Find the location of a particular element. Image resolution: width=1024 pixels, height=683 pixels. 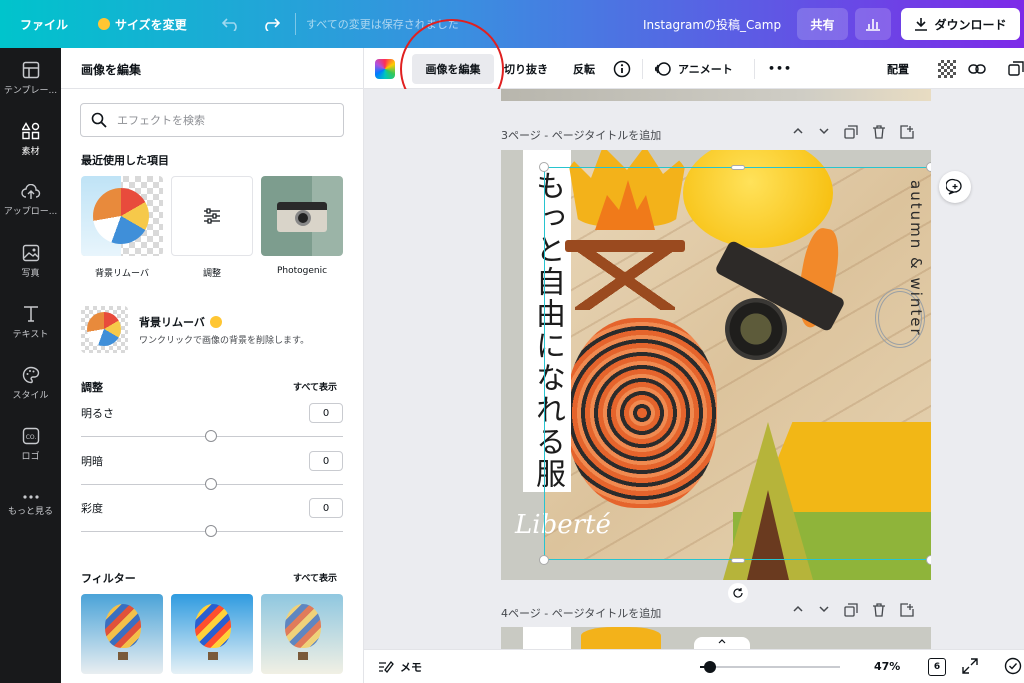

adjust-sliders-icon is located at coordinates (212, 216).